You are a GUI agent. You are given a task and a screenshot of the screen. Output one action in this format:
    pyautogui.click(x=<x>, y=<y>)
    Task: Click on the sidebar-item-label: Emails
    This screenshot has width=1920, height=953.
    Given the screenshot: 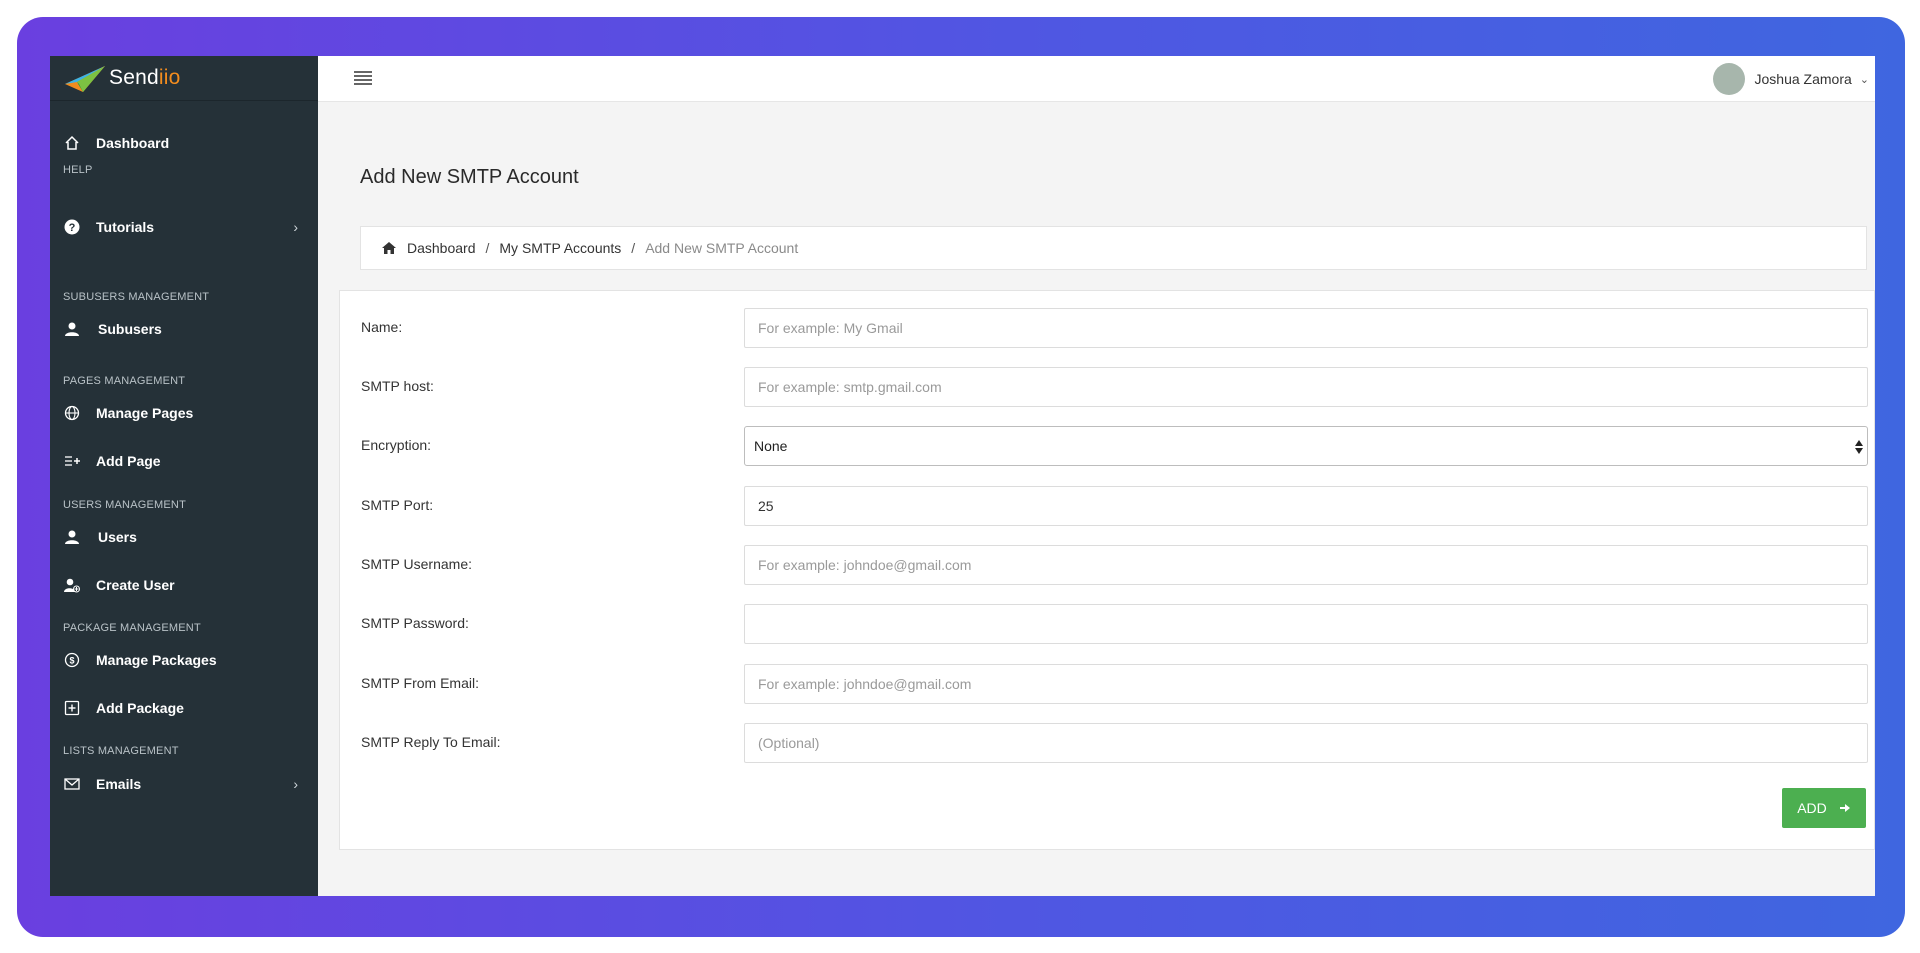 What is the action you would take?
    pyautogui.click(x=119, y=784)
    